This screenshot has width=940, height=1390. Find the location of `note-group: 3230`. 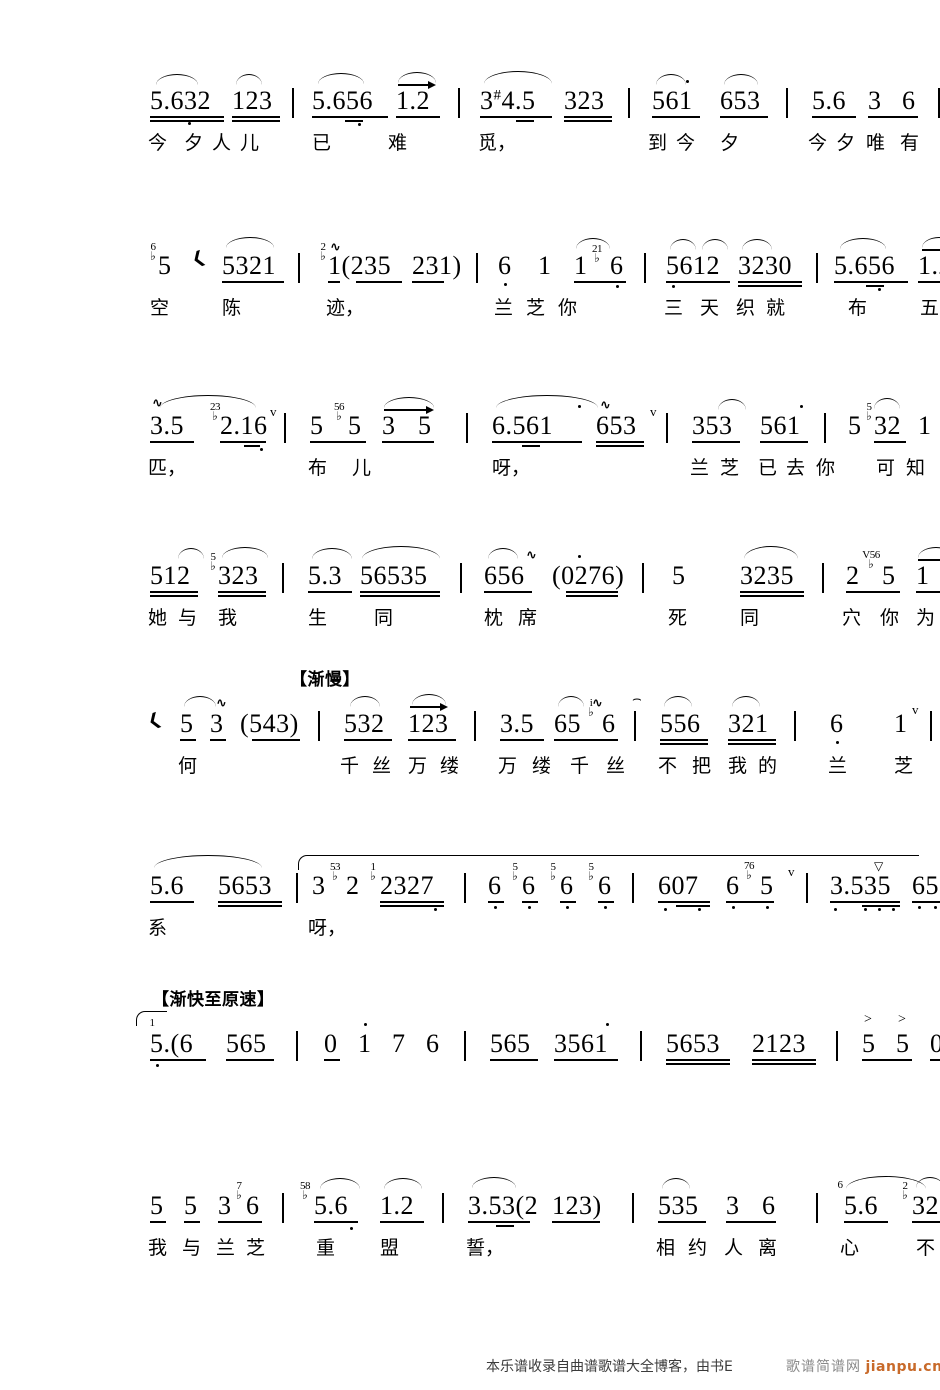

note-group: 3230 is located at coordinates (765, 266).